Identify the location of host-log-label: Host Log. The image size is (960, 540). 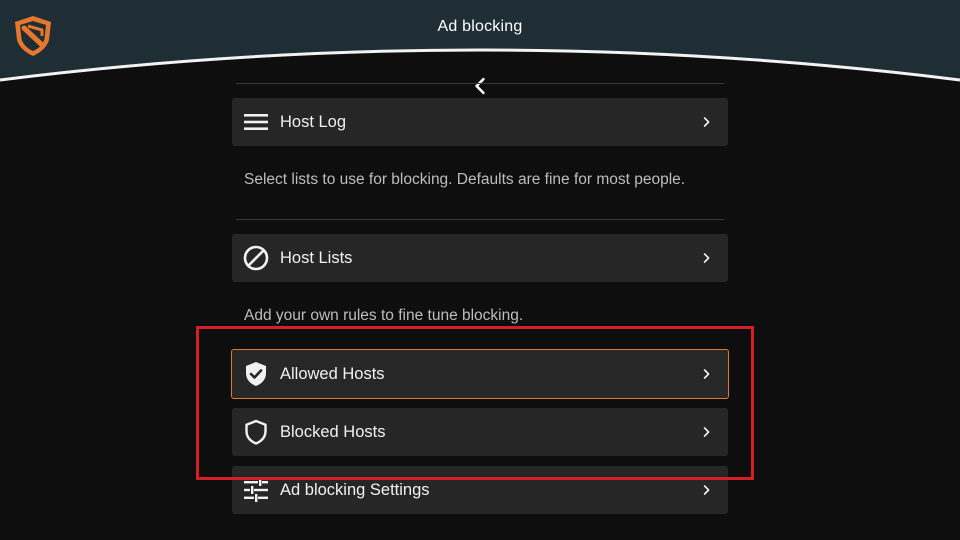
(313, 121).